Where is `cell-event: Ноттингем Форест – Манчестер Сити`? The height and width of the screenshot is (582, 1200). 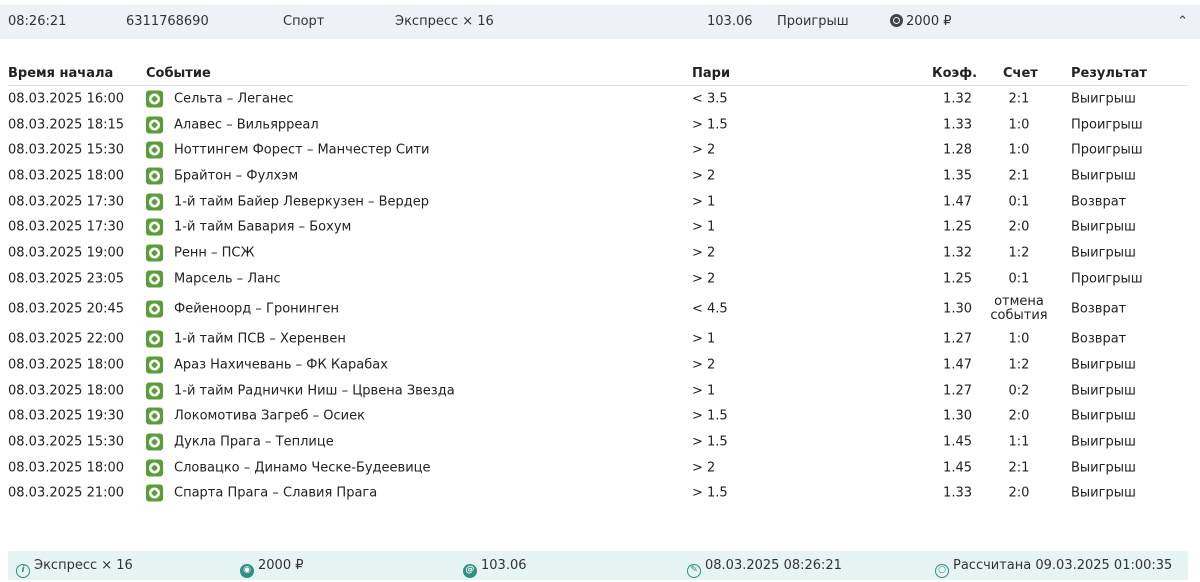 cell-event: Ноттингем Форест – Манчестер Сити is located at coordinates (302, 150).